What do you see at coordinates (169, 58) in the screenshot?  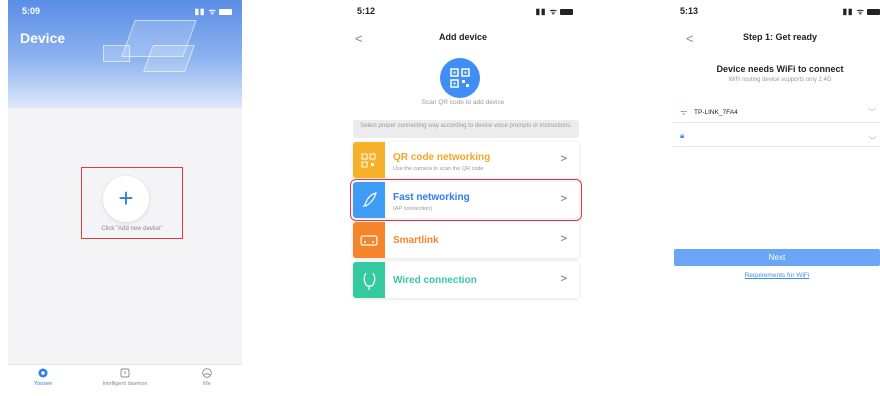 I see `sofa-illustration` at bounding box center [169, 58].